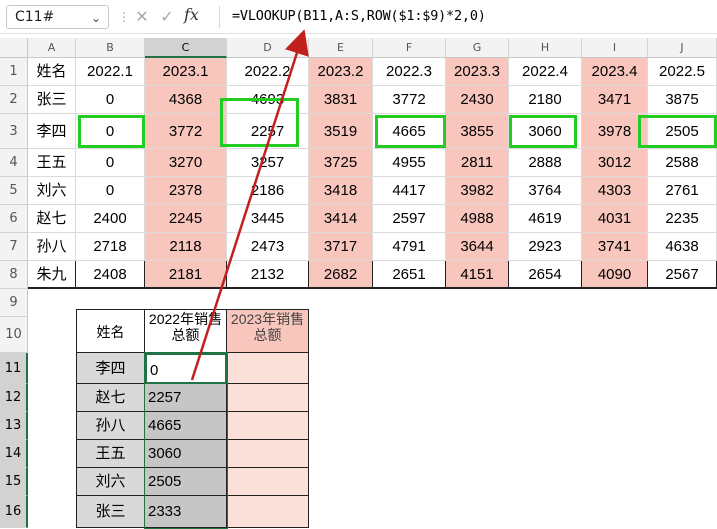 Image resolution: width=717 pixels, height=529 pixels. Describe the element at coordinates (110, 48) in the screenshot. I see `column-header-b: B` at that location.